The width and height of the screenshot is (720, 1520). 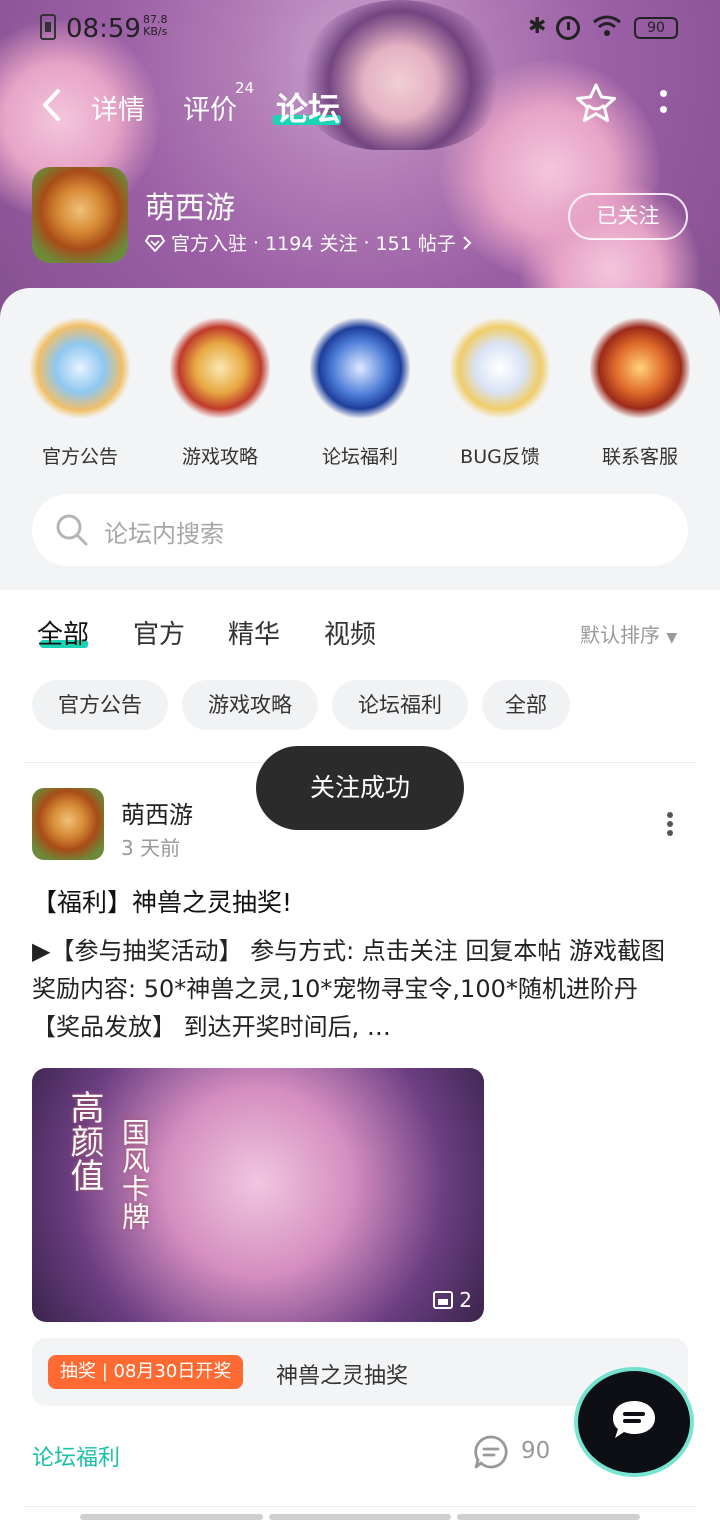 I want to click on next-post-preview, so click(x=360, y=1517).